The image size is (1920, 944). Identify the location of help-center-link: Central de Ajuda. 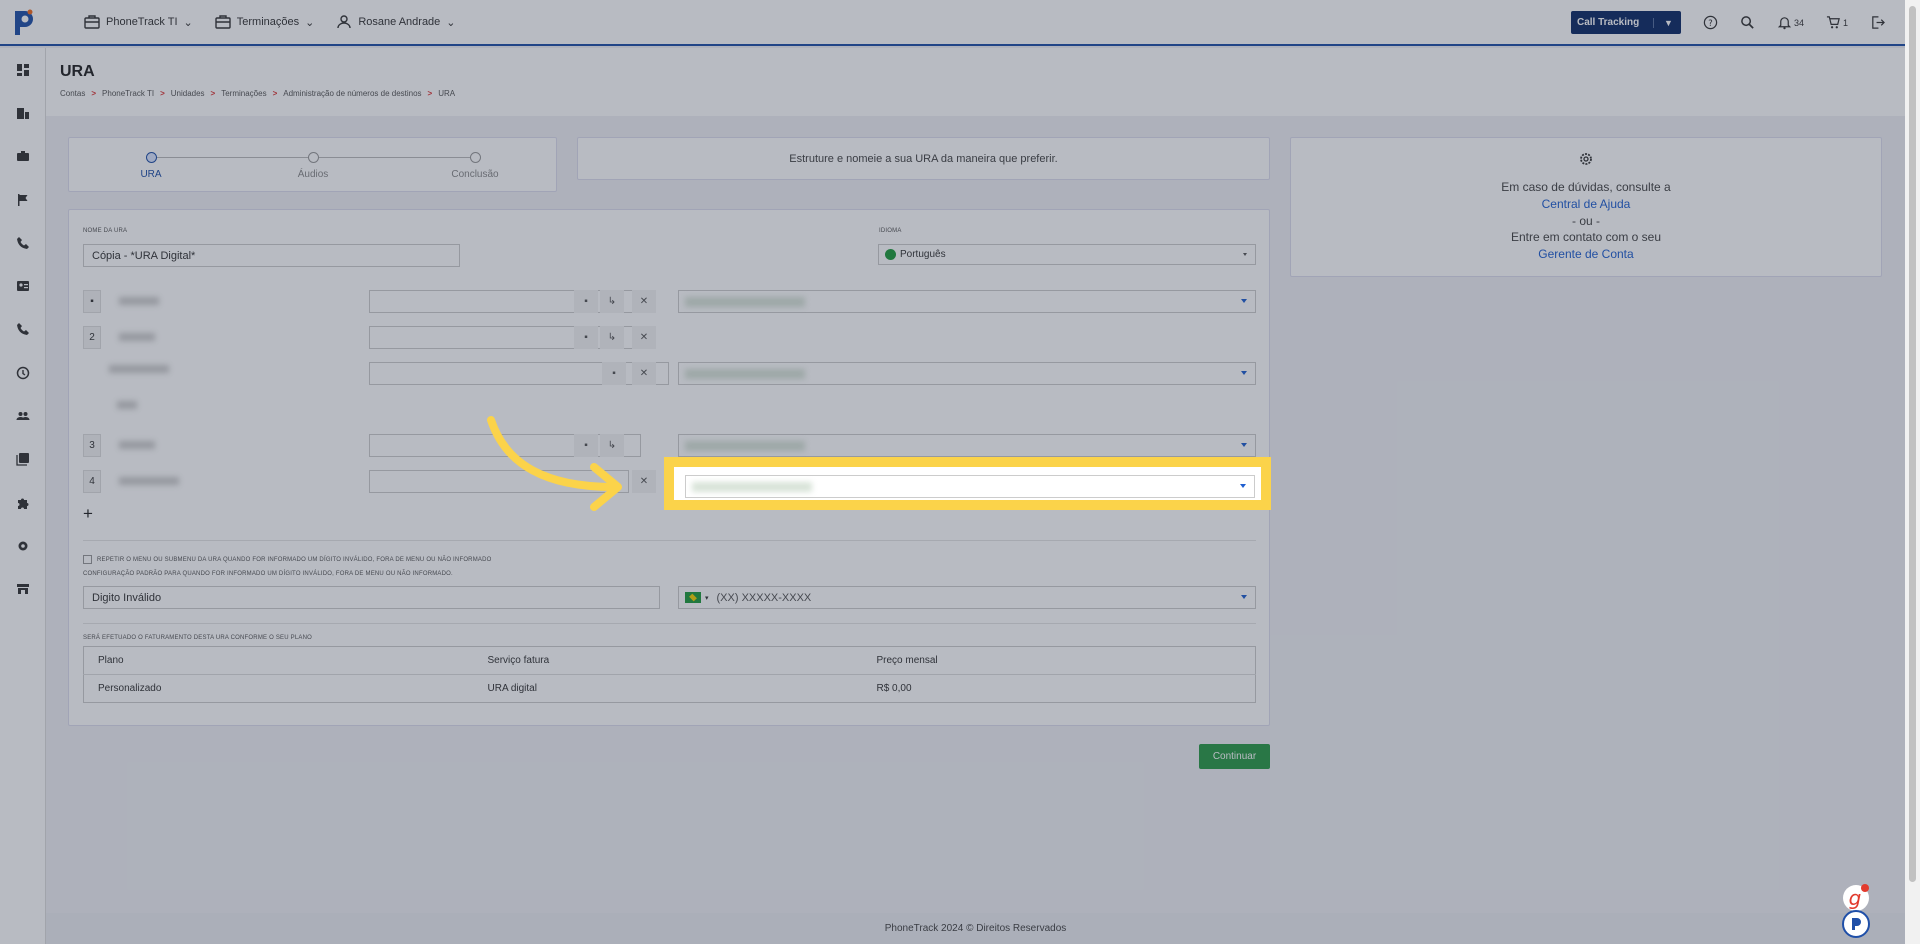
(1586, 204).